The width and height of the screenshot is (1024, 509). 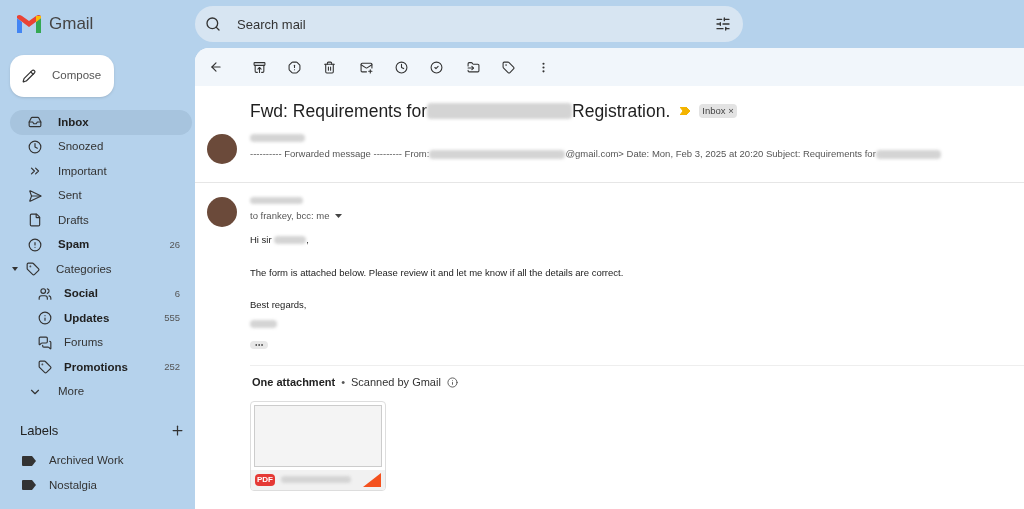 I want to click on nav-item: Social 6, so click(x=101, y=293).